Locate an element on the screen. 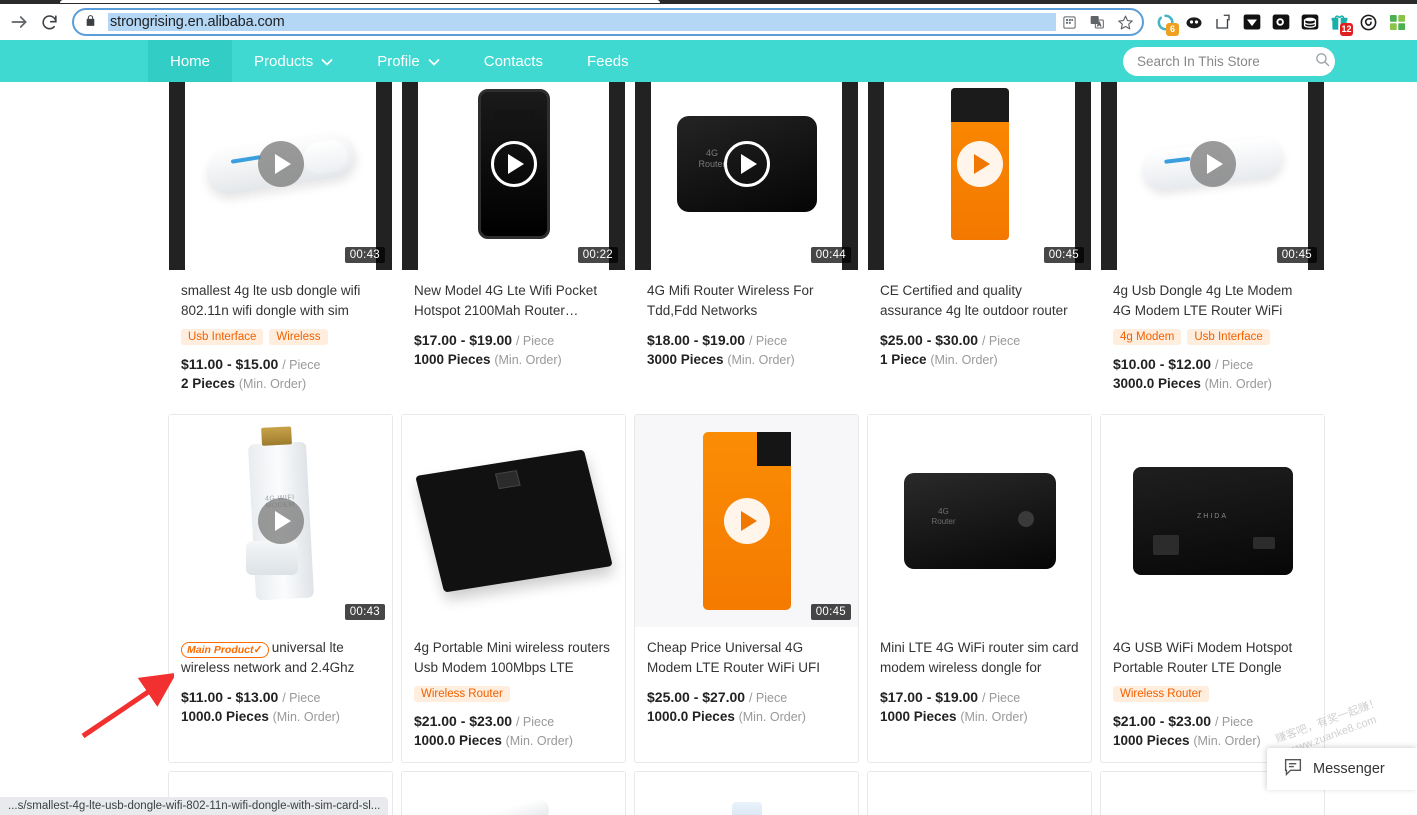  nav-item-profile: Profile is located at coordinates (408, 61).